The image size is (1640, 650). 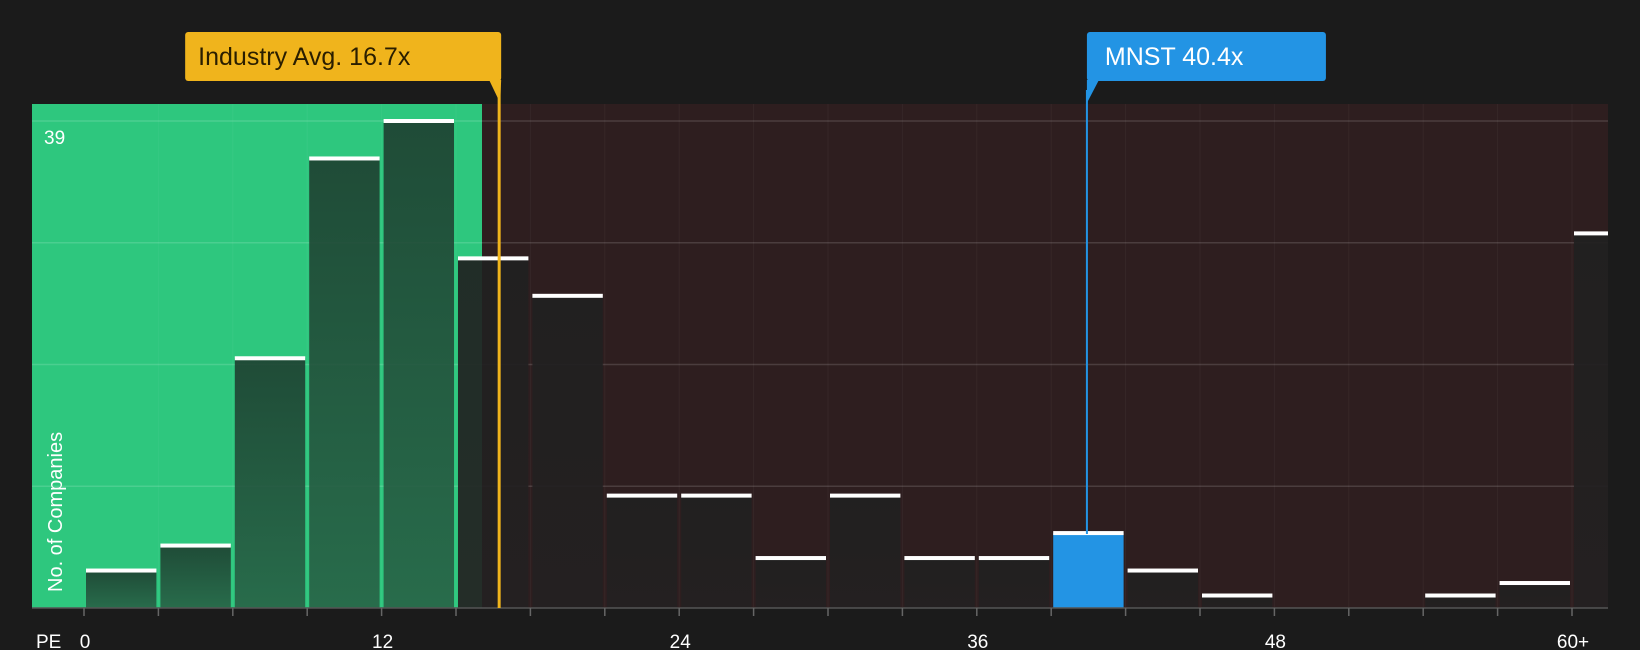 I want to click on x-tick-label-24: 24, so click(x=681, y=641).